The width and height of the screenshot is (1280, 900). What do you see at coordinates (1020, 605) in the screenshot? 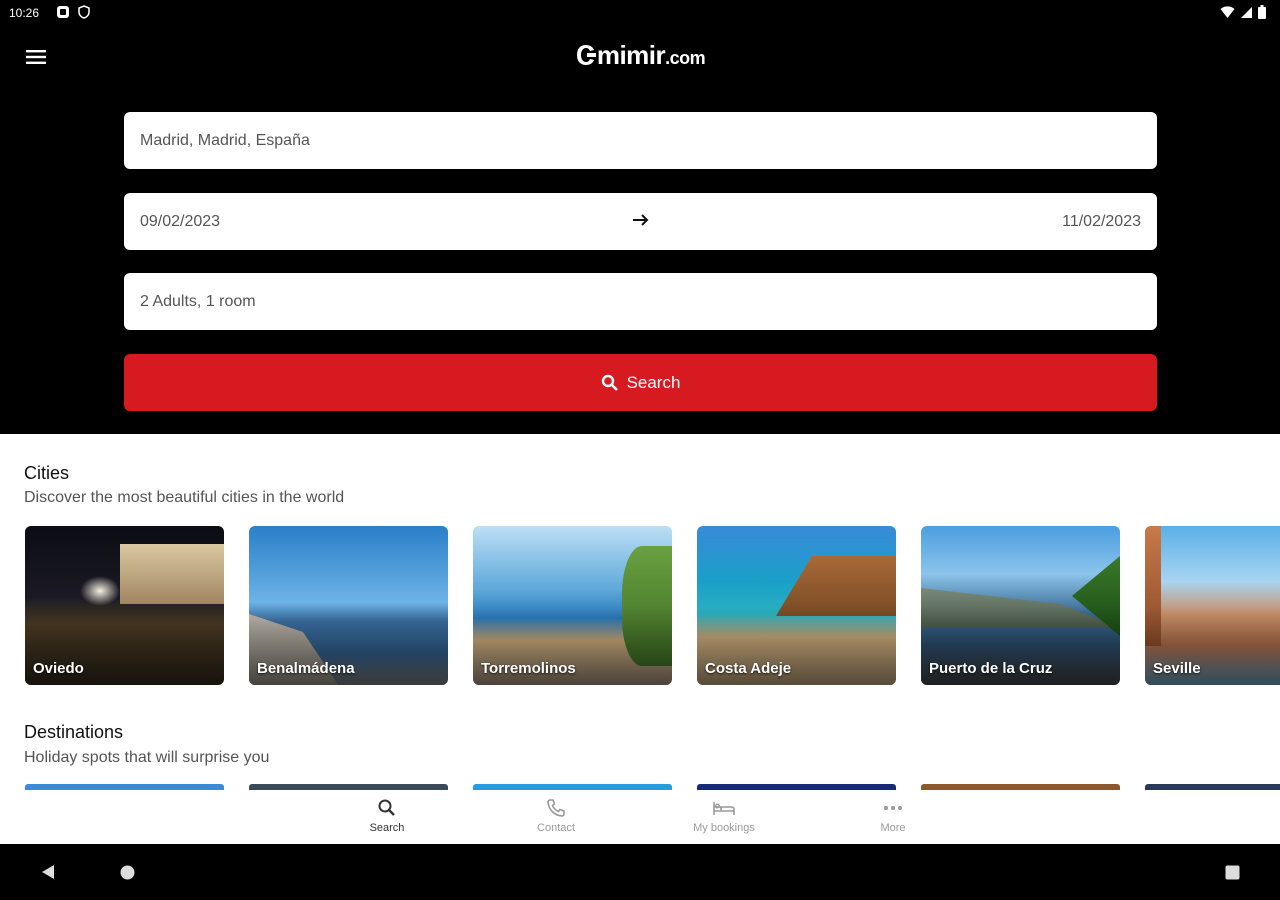
I see `city-card: Puerto de la Cruz` at bounding box center [1020, 605].